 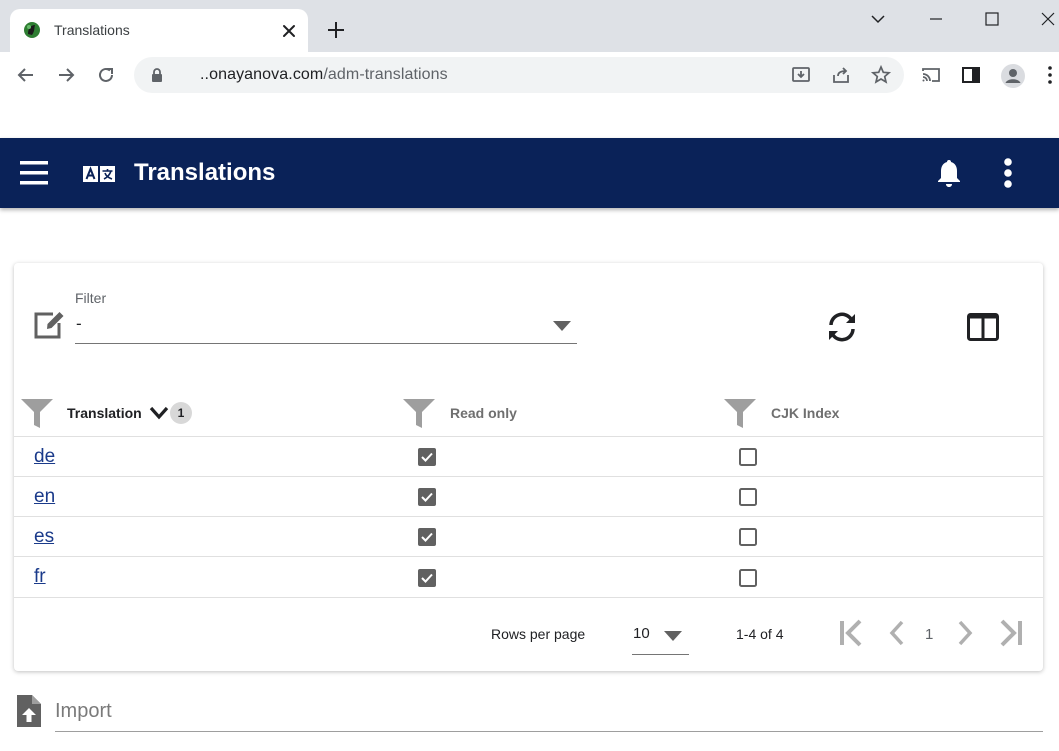 What do you see at coordinates (29, 711) in the screenshot?
I see `upload-file-icon` at bounding box center [29, 711].